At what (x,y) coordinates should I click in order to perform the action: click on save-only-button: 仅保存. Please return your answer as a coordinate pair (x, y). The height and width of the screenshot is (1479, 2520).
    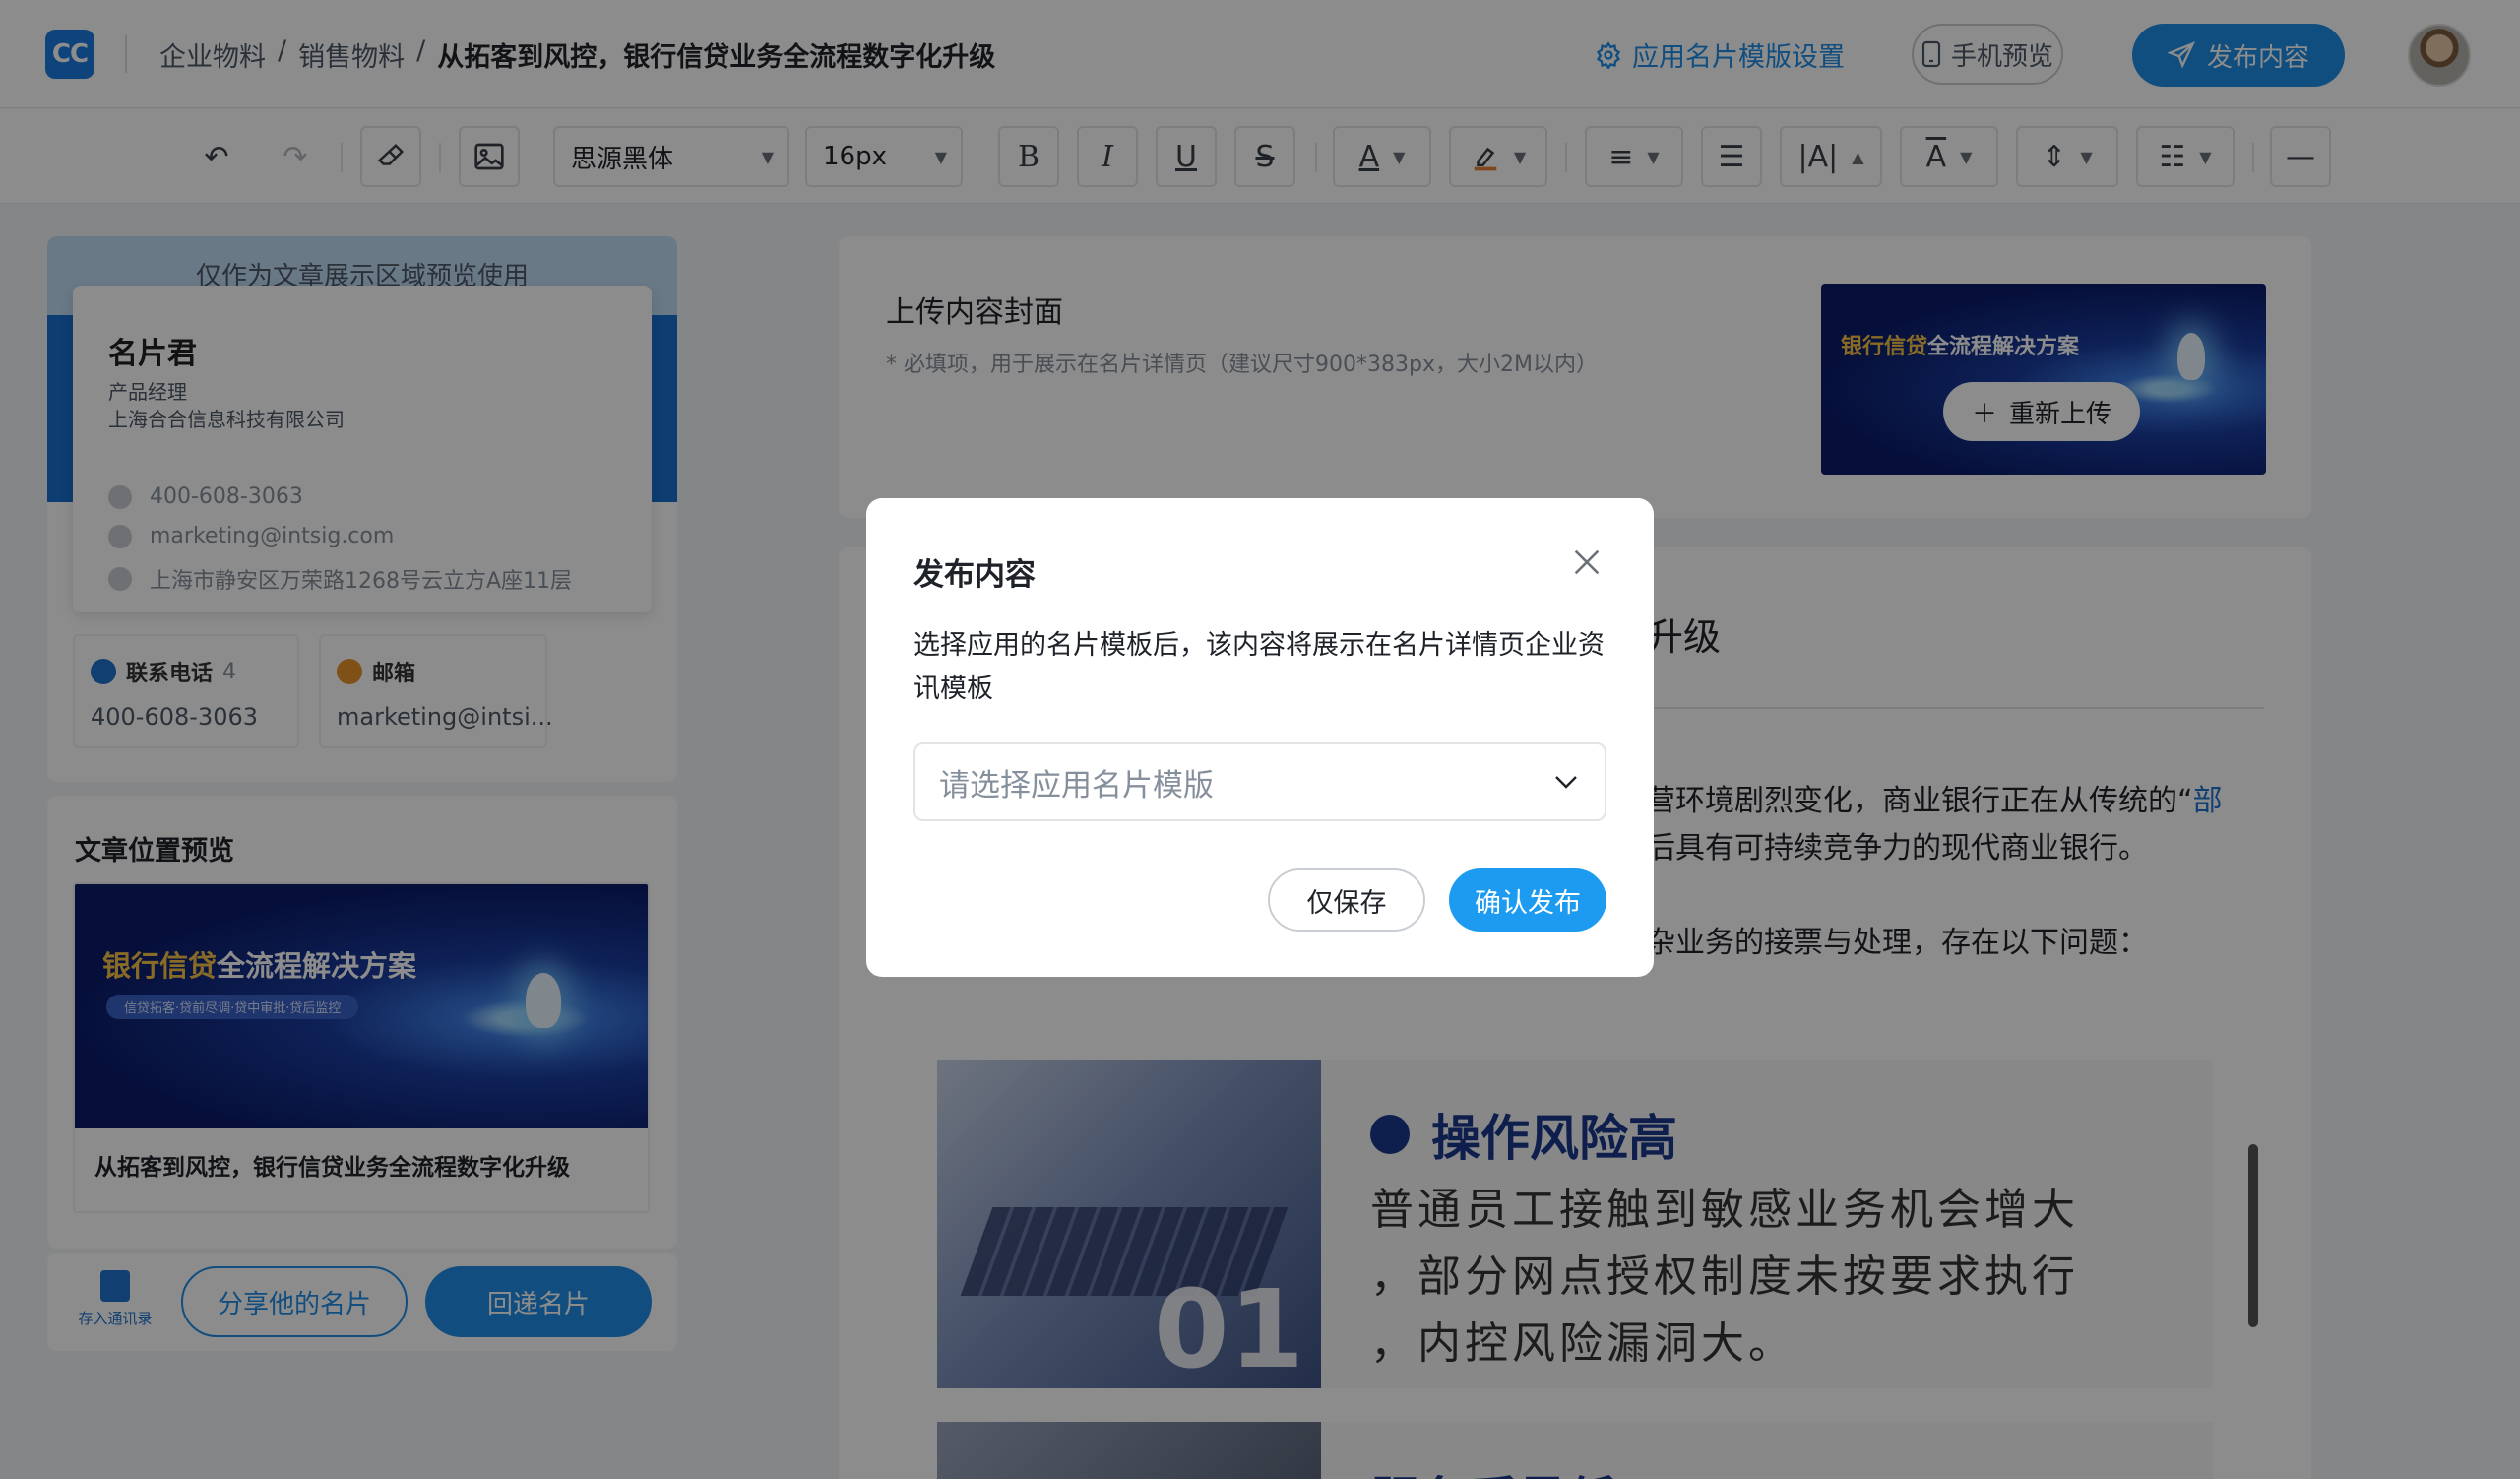
    Looking at the image, I should click on (1346, 900).